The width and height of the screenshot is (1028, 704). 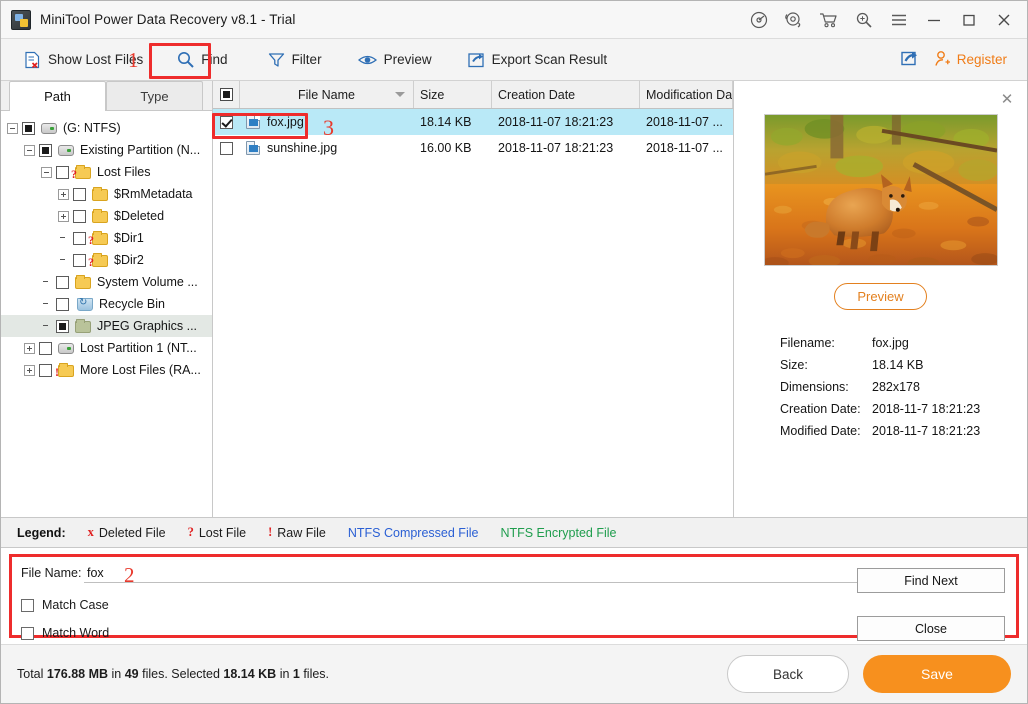 I want to click on status-prefix: Total, so click(x=32, y=674).